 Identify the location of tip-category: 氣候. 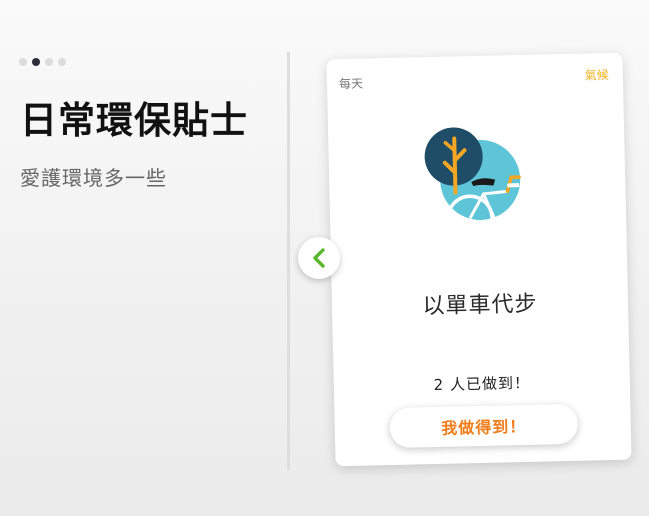
(597, 75).